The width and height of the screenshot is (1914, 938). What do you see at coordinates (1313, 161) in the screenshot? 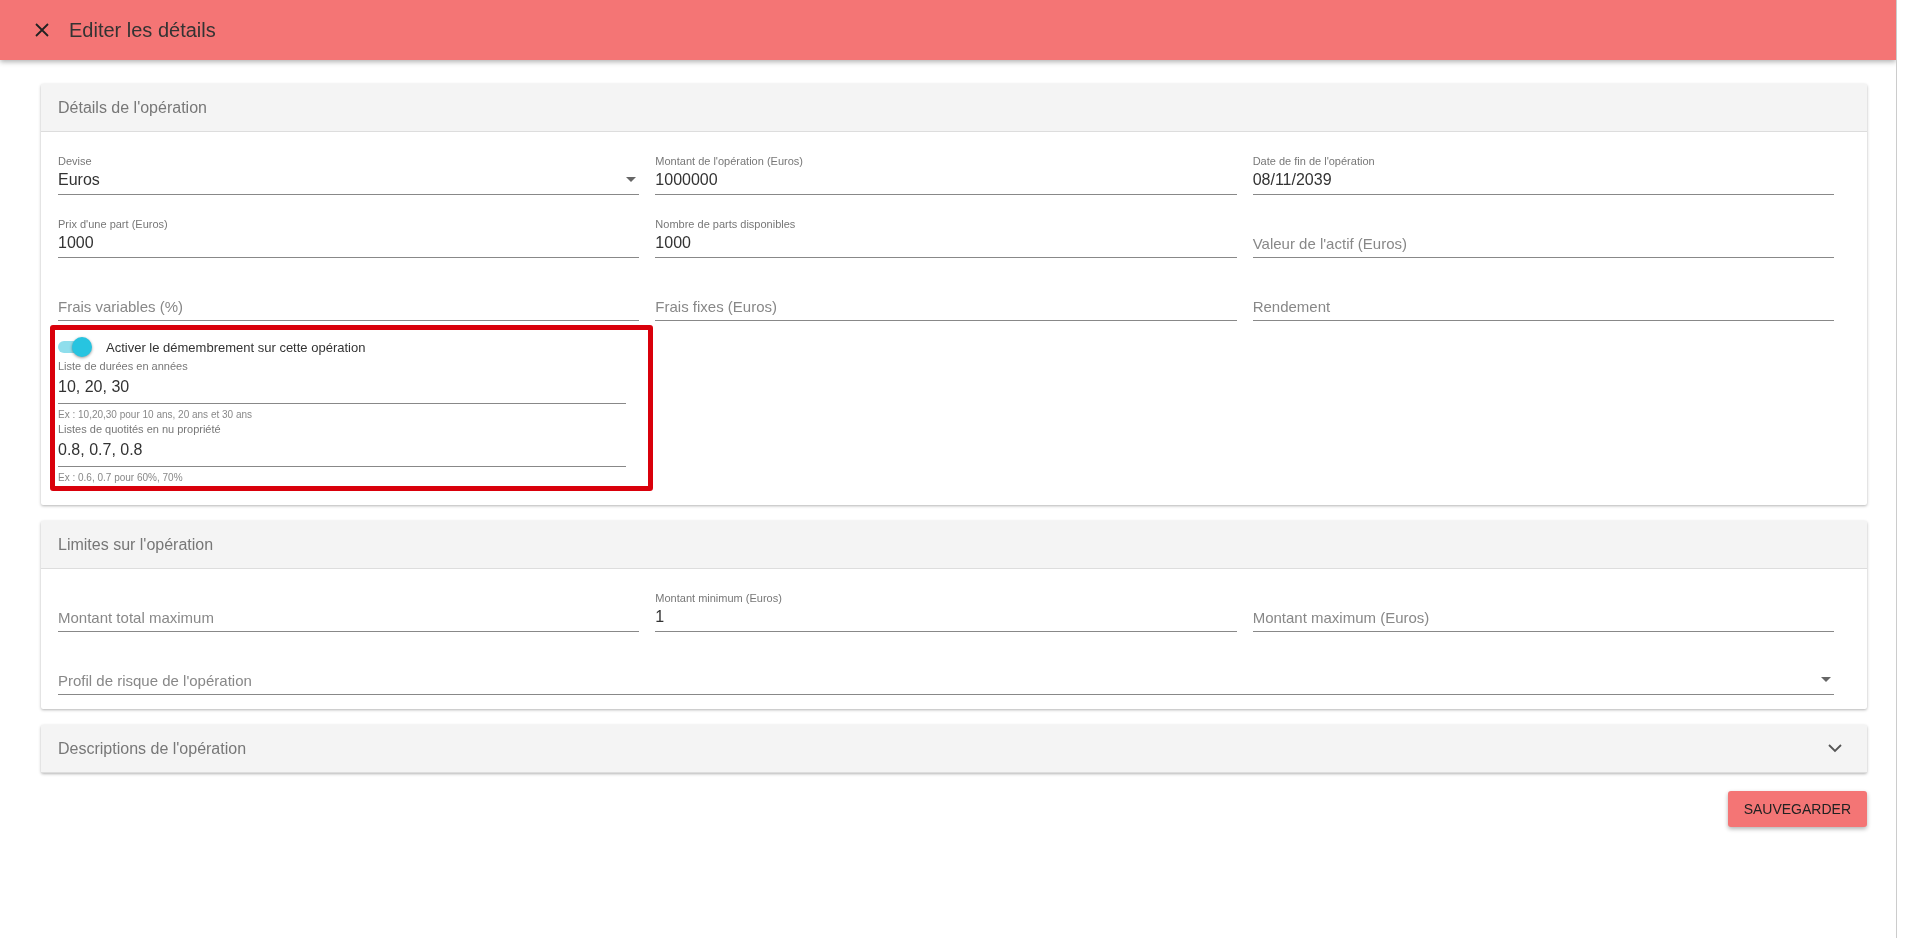
I see `field-label: Date de fin de l'opération` at bounding box center [1313, 161].